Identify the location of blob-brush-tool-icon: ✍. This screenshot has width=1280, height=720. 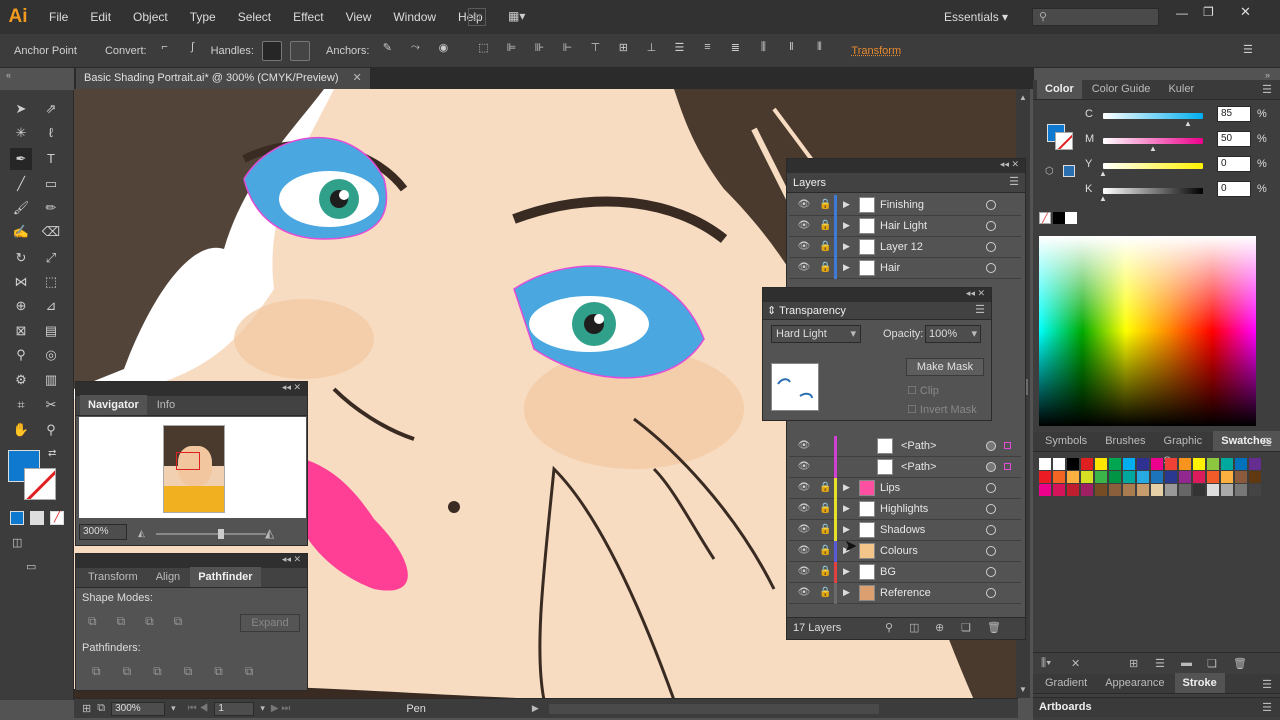
(21, 232).